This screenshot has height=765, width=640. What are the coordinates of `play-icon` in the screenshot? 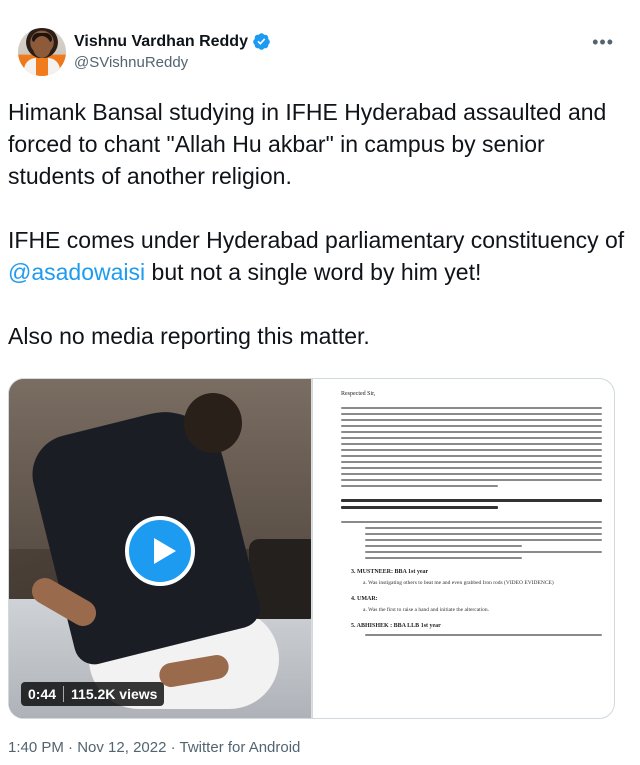 It's located at (165, 551).